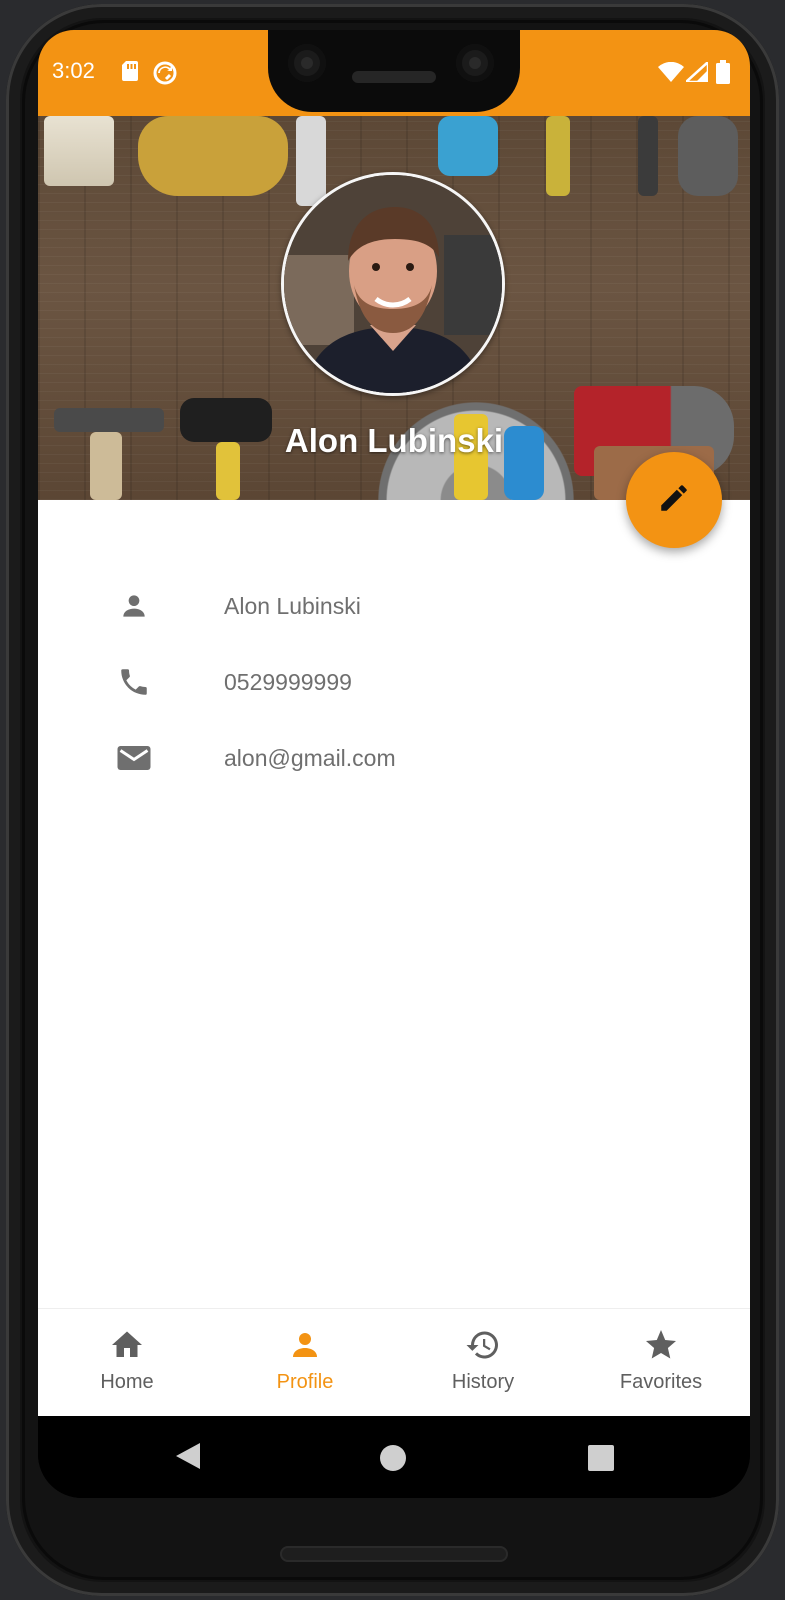 The width and height of the screenshot is (785, 1600). I want to click on detail-row-name: Alon Lubinski, so click(238, 606).